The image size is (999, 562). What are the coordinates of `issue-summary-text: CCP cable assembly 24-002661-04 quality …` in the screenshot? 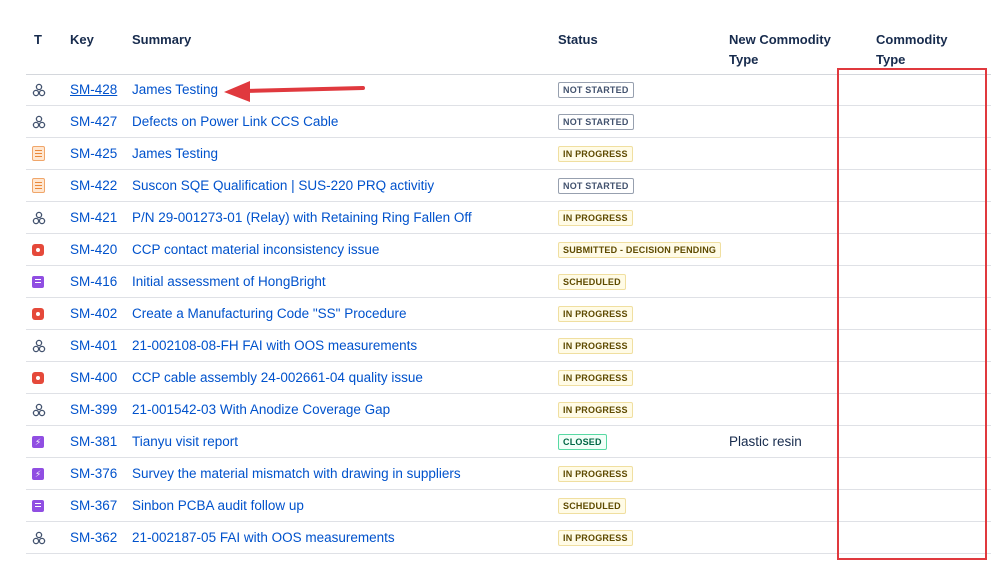 It's located at (277, 377).